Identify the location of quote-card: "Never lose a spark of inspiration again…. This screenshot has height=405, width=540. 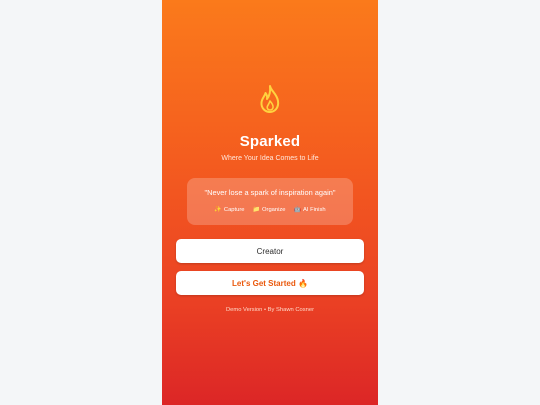
(270, 201).